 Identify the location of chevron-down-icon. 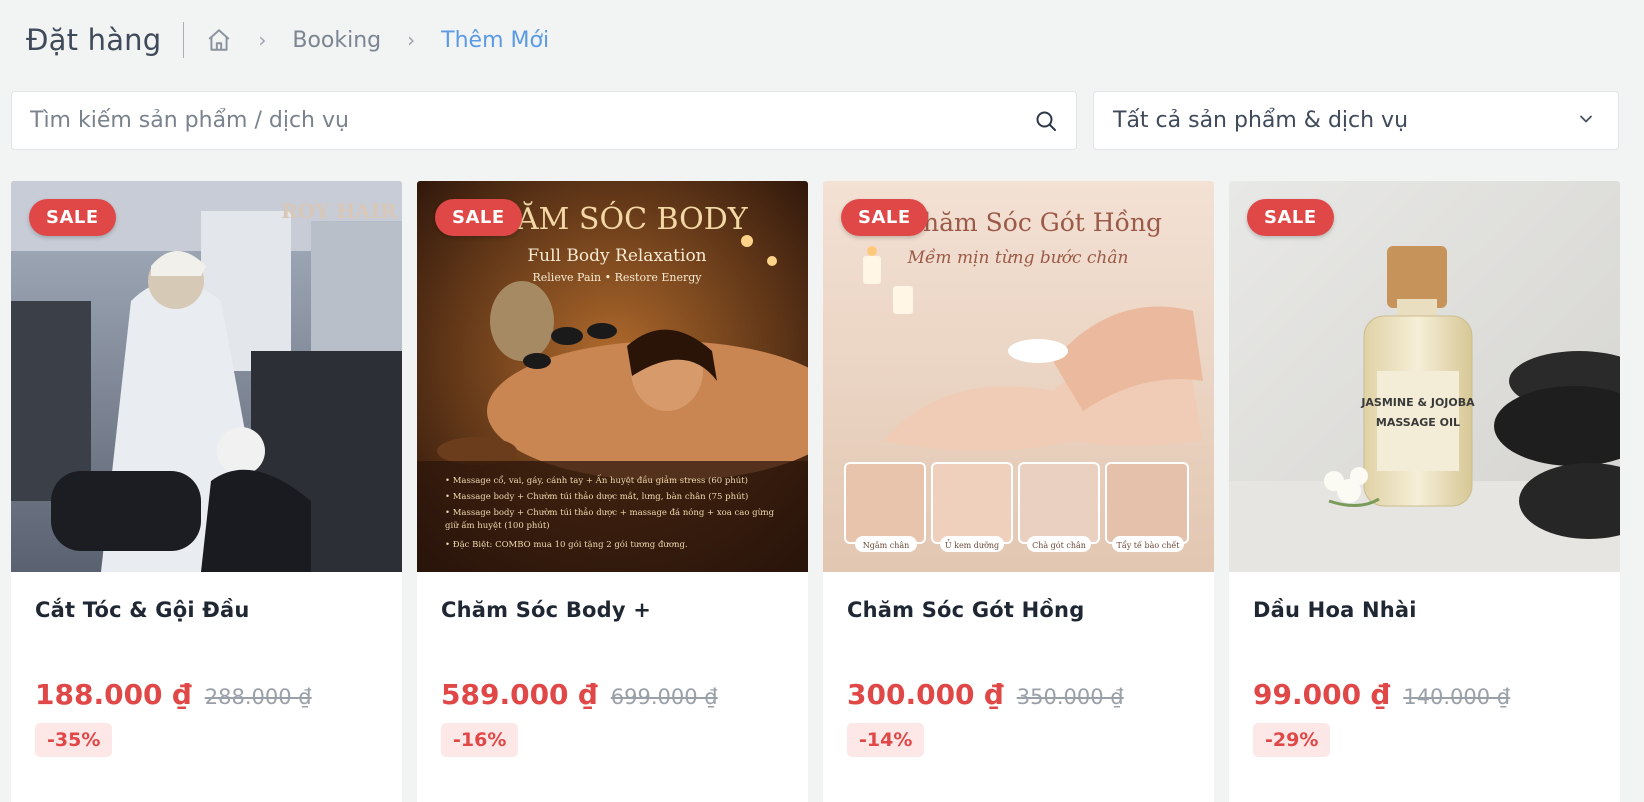
(1586, 121).